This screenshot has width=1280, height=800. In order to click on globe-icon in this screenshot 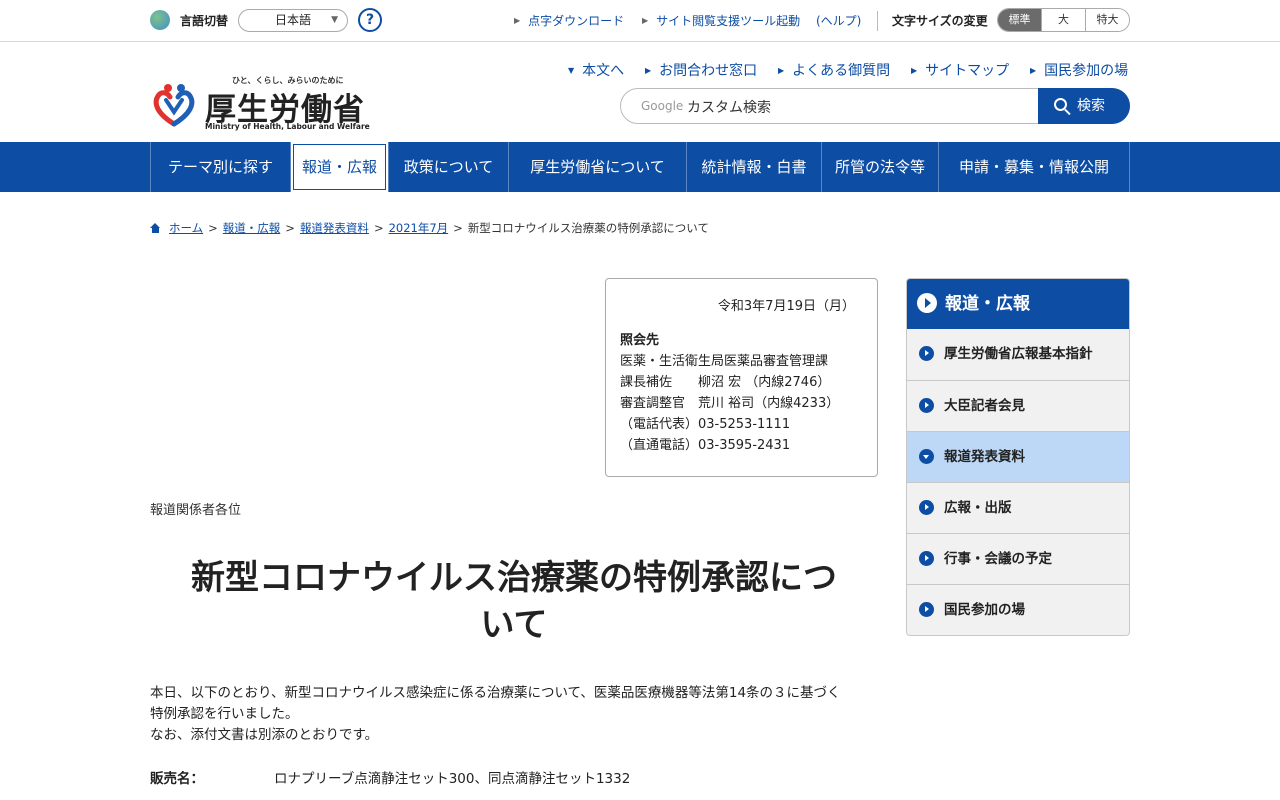, I will do `click(160, 20)`.